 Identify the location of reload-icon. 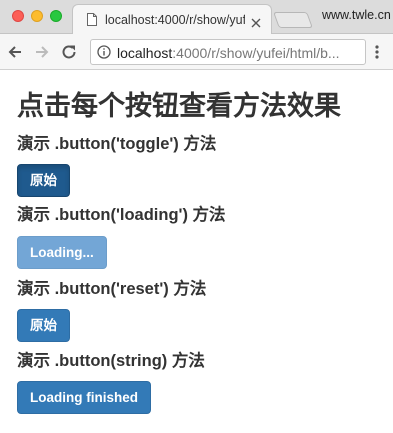
(69, 52).